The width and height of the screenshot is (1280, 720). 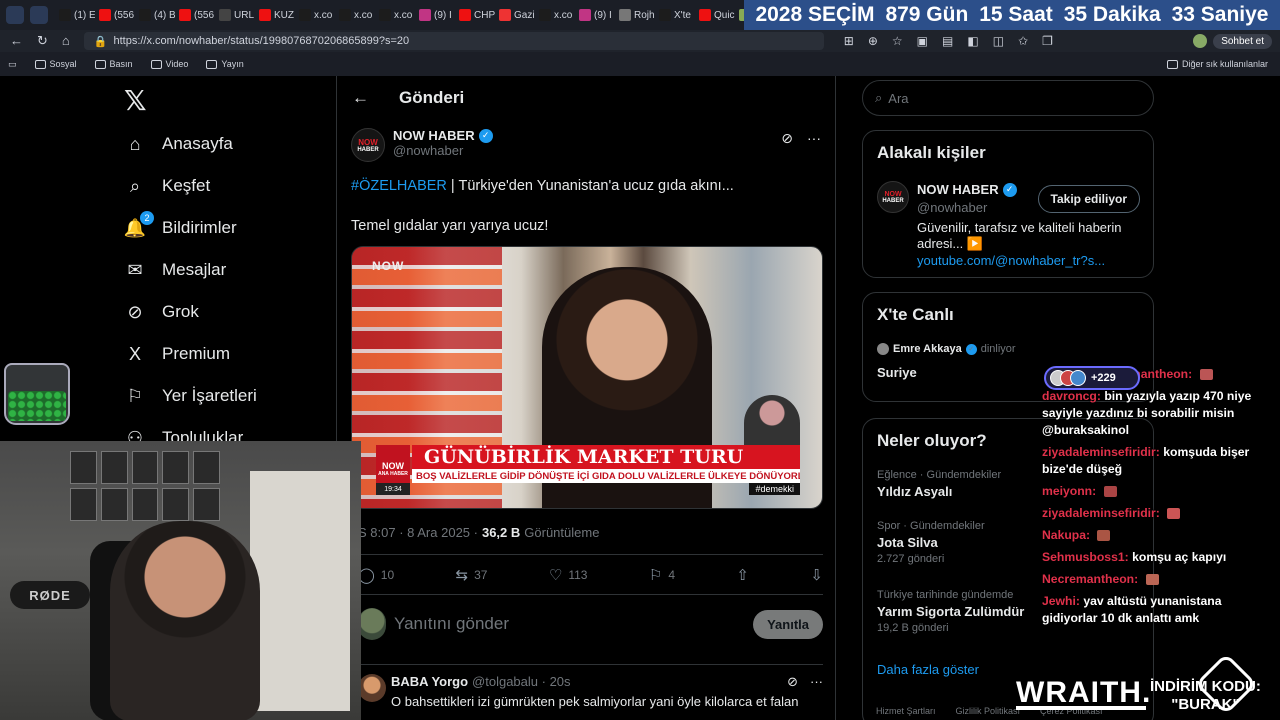 I want to click on tab-label: Rojh, so click(x=644, y=15).